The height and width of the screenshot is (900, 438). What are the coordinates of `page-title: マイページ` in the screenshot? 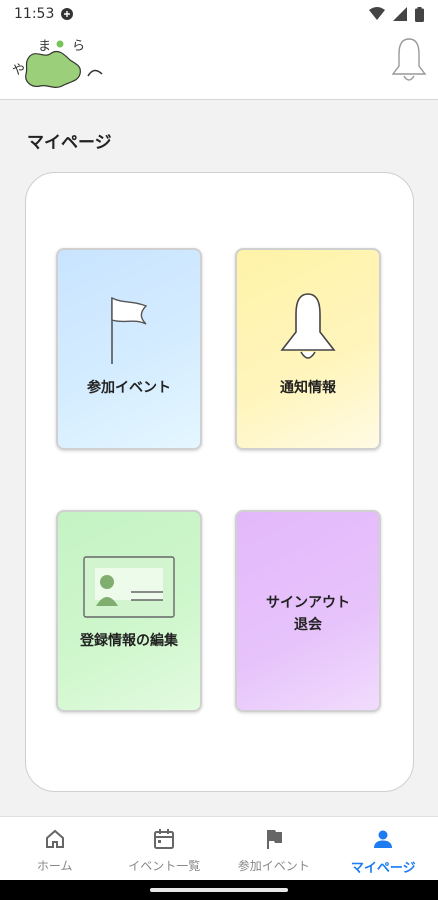 It's located at (69, 143).